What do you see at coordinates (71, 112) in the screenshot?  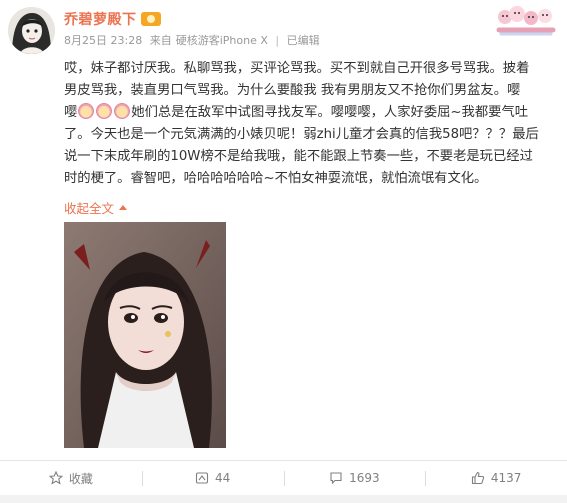 I see `post-line-3-prefix: 嘤` at bounding box center [71, 112].